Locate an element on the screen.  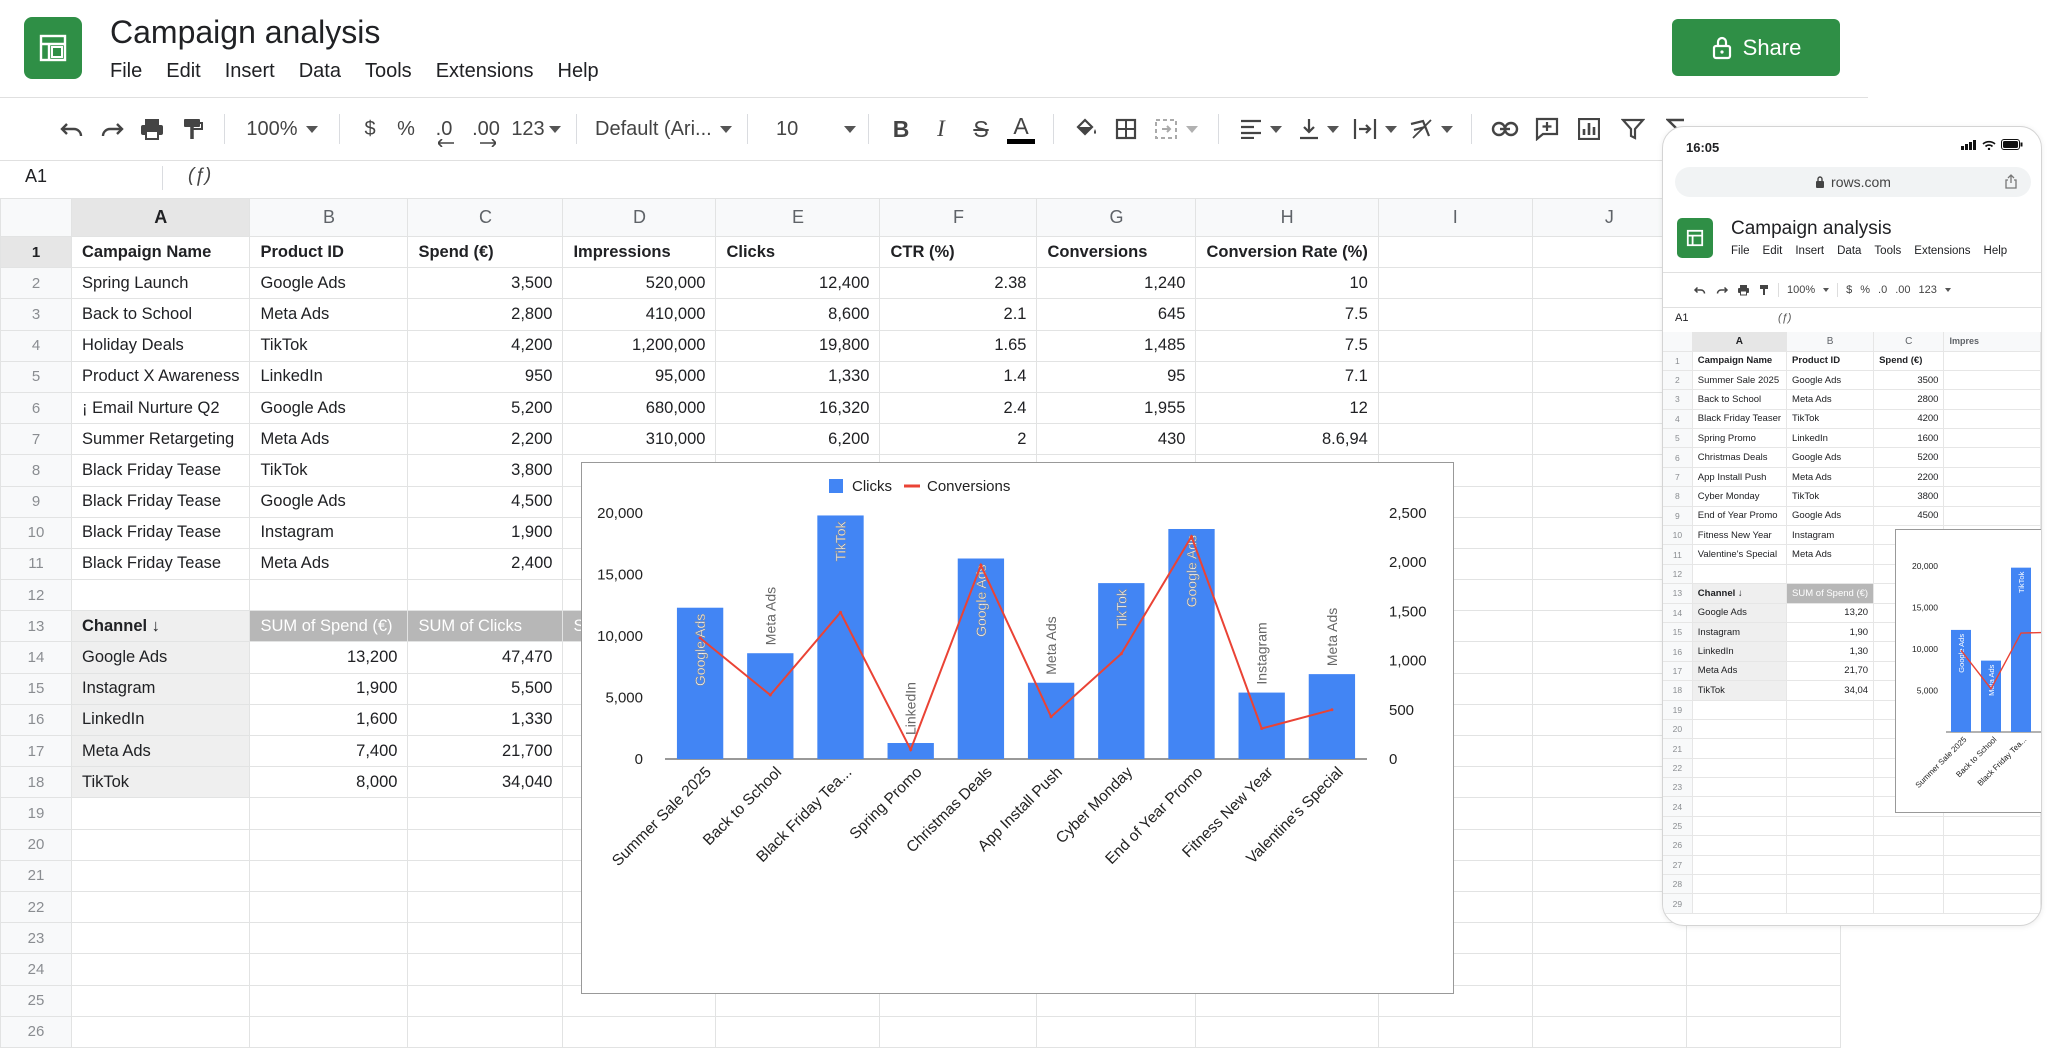
row-header: 9 is located at coordinates (36, 502).